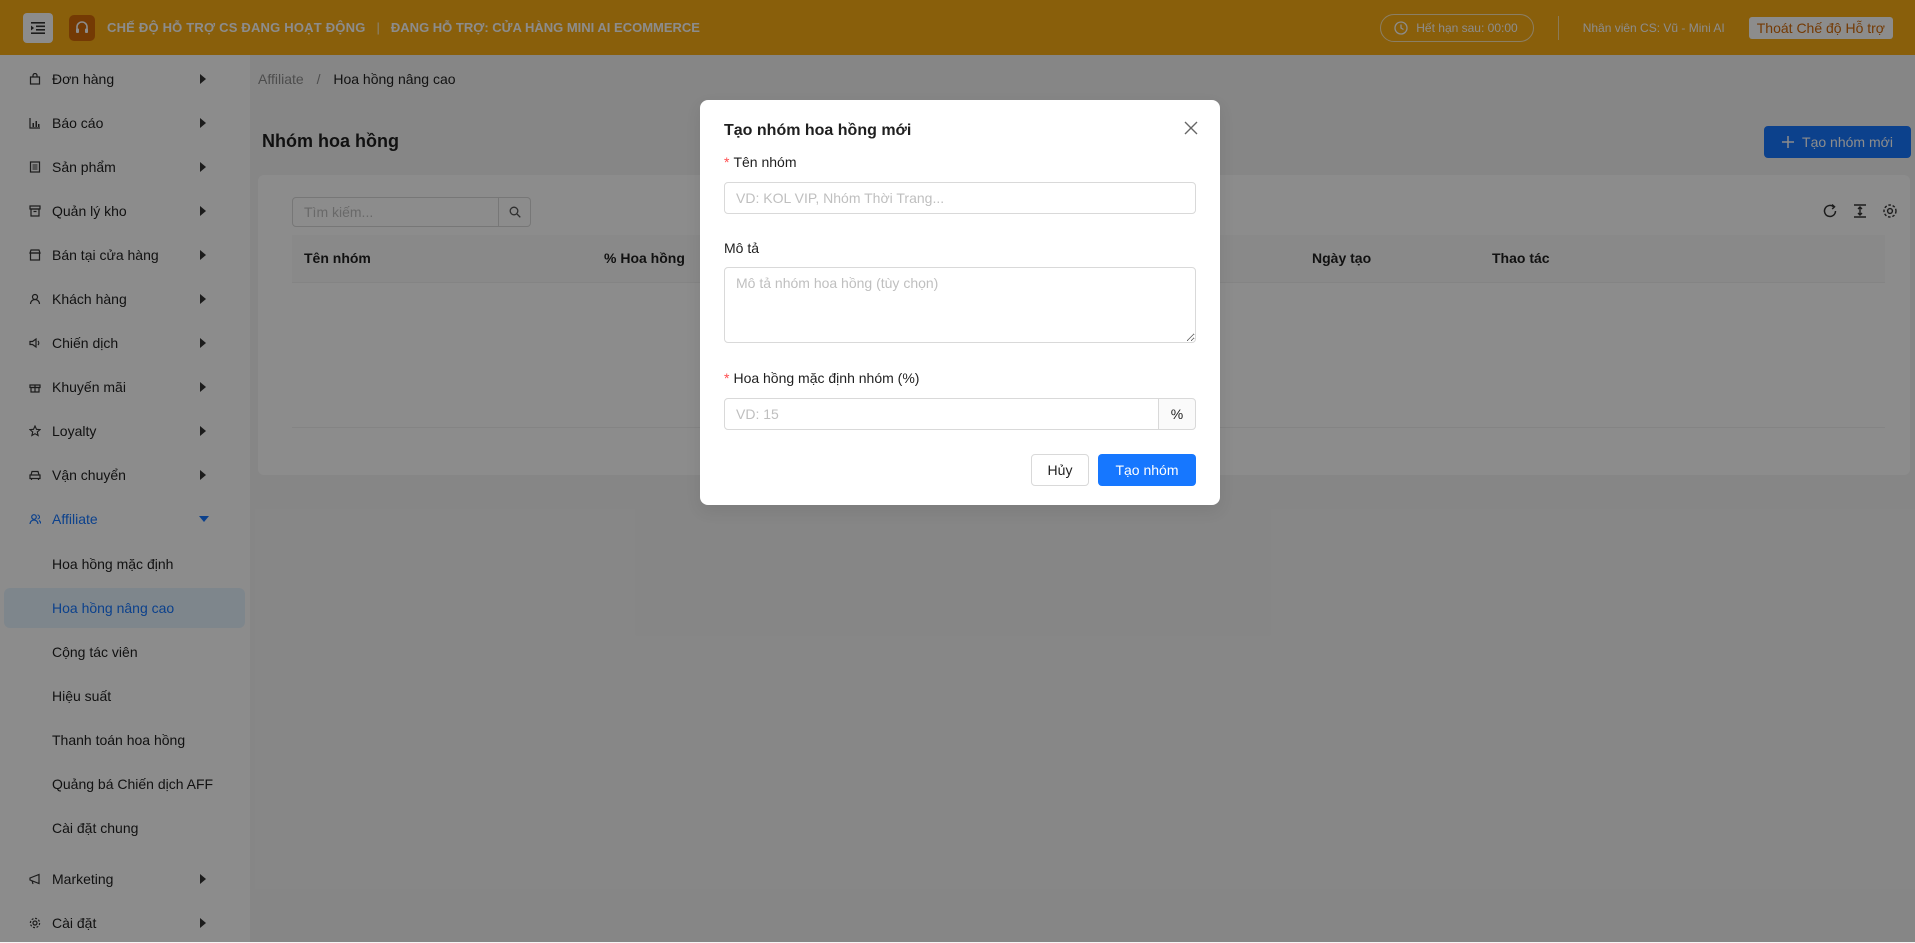  What do you see at coordinates (1147, 470) in the screenshot?
I see `create-group-button: Tạo nhóm` at bounding box center [1147, 470].